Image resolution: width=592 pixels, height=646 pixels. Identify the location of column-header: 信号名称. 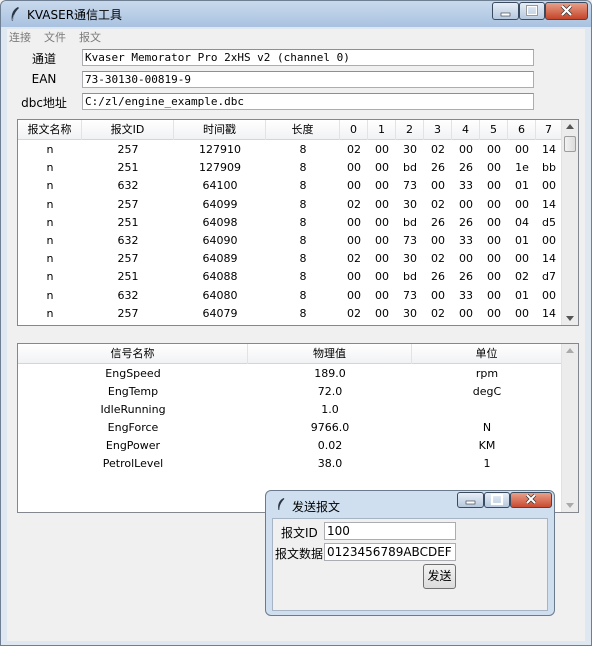
(133, 354).